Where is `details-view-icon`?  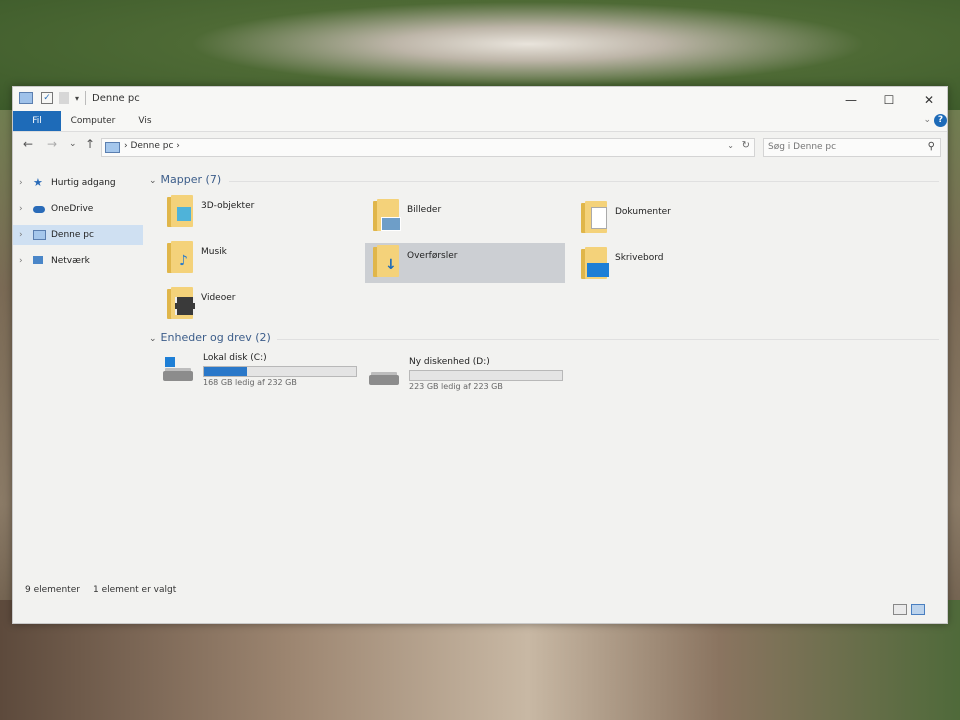
details-view-icon is located at coordinates (900, 609).